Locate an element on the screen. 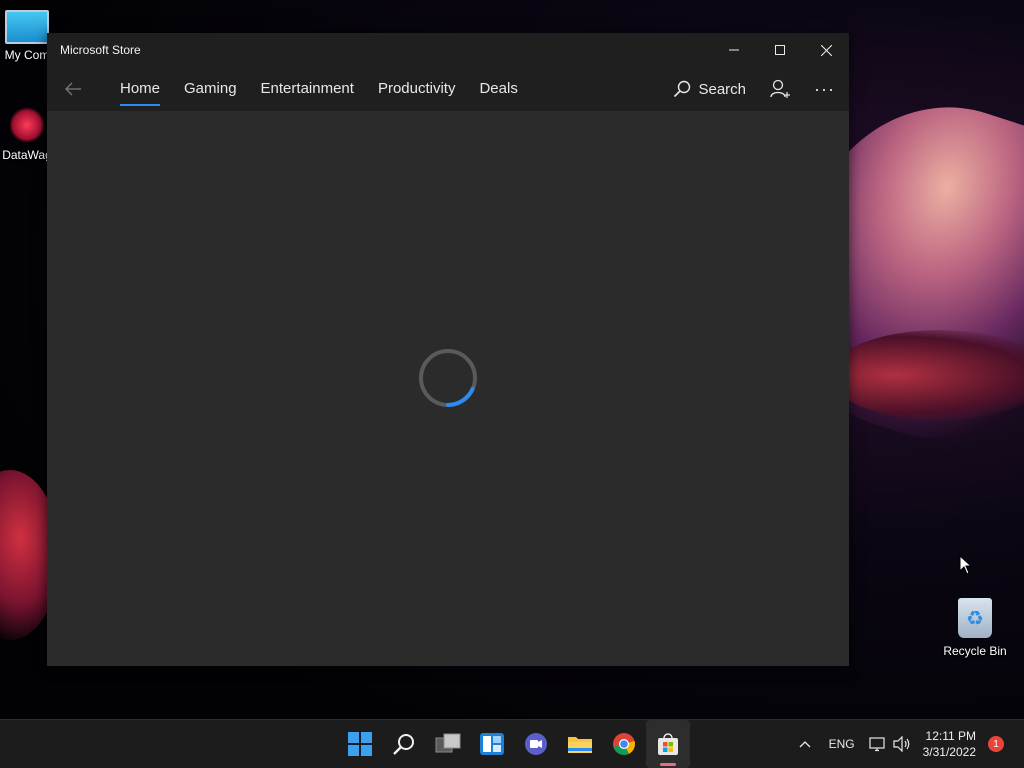 The height and width of the screenshot is (768, 1024). task-view-icon is located at coordinates (448, 743).